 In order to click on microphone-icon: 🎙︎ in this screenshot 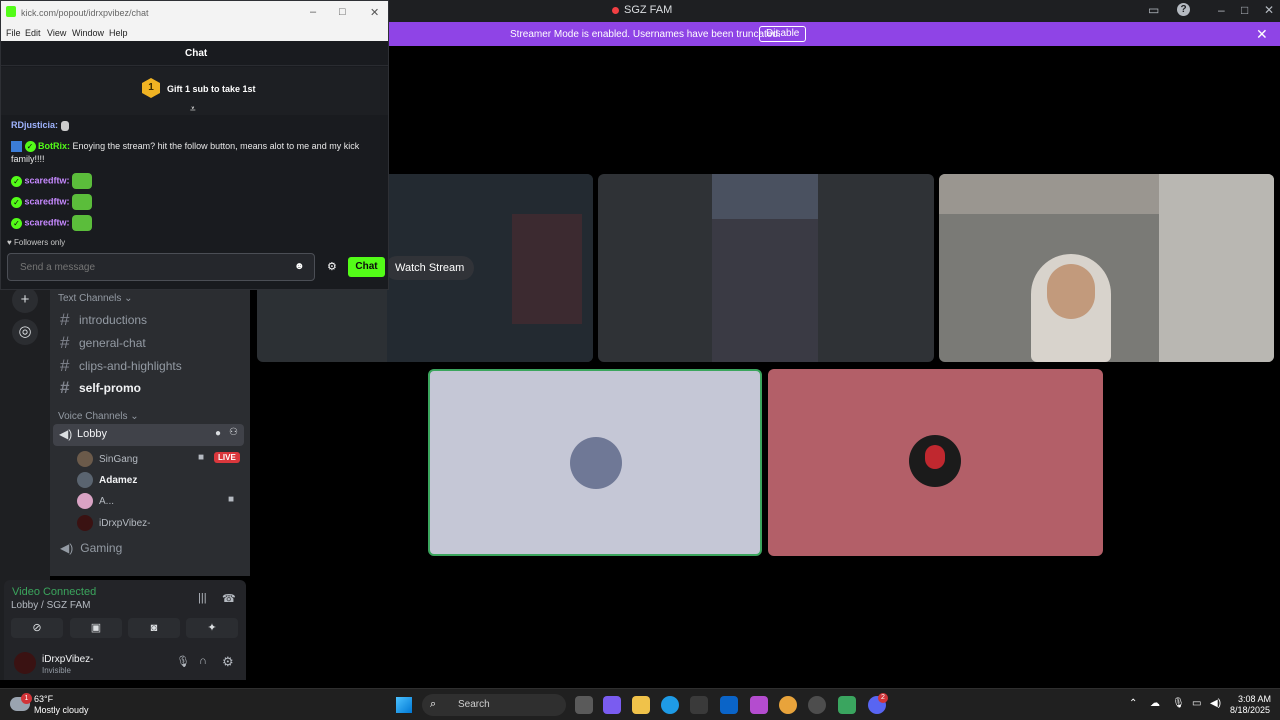, I will do `click(183, 661)`.